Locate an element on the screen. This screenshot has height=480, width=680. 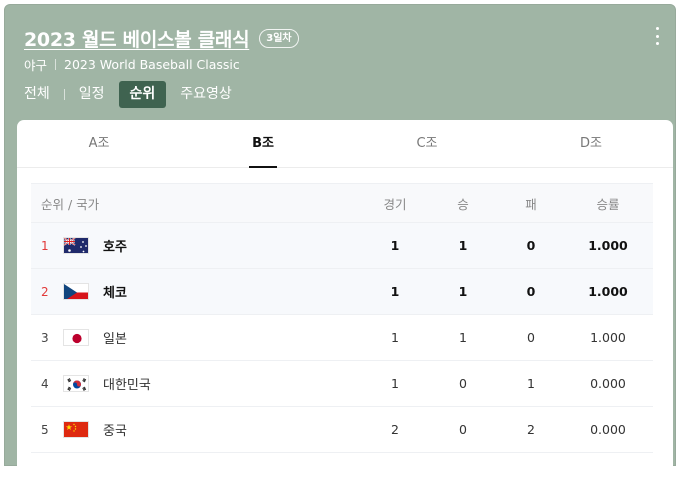
rank: 1 is located at coordinates (45, 245).